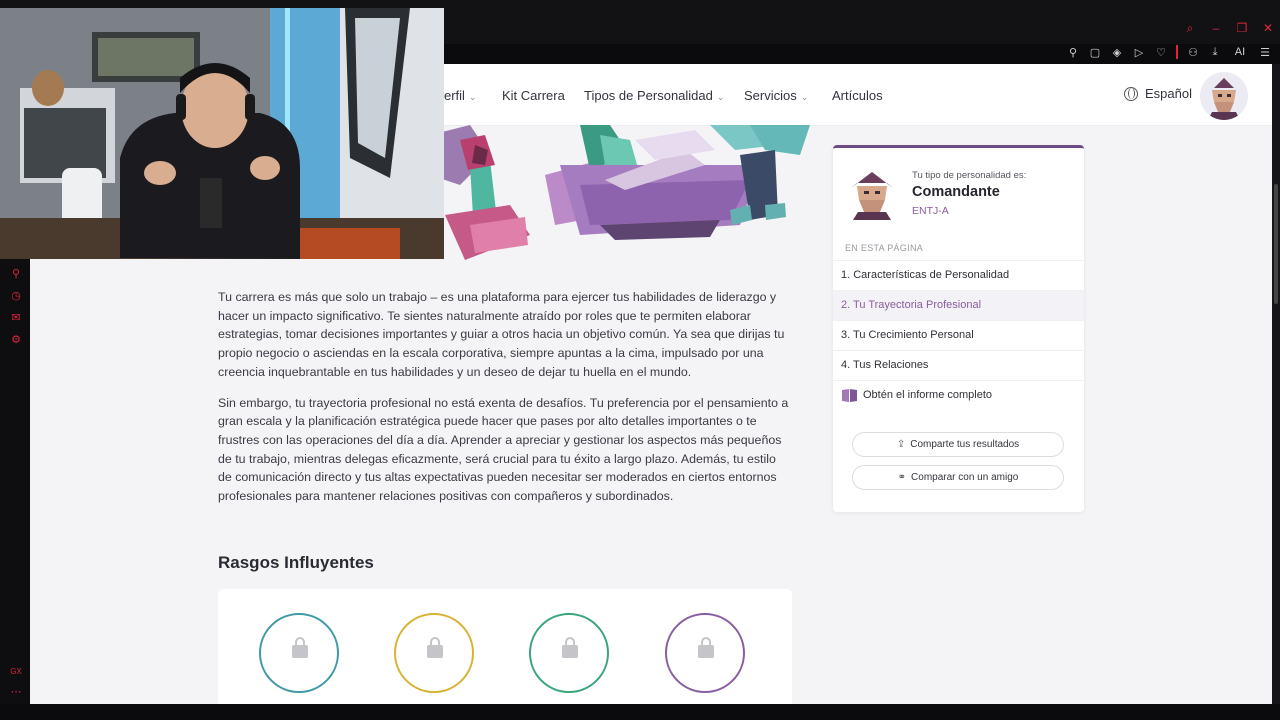 The height and width of the screenshot is (720, 1280). I want to click on nav-item-tipos-personalidad: Tipos de Personalidad ⌄, so click(654, 95).